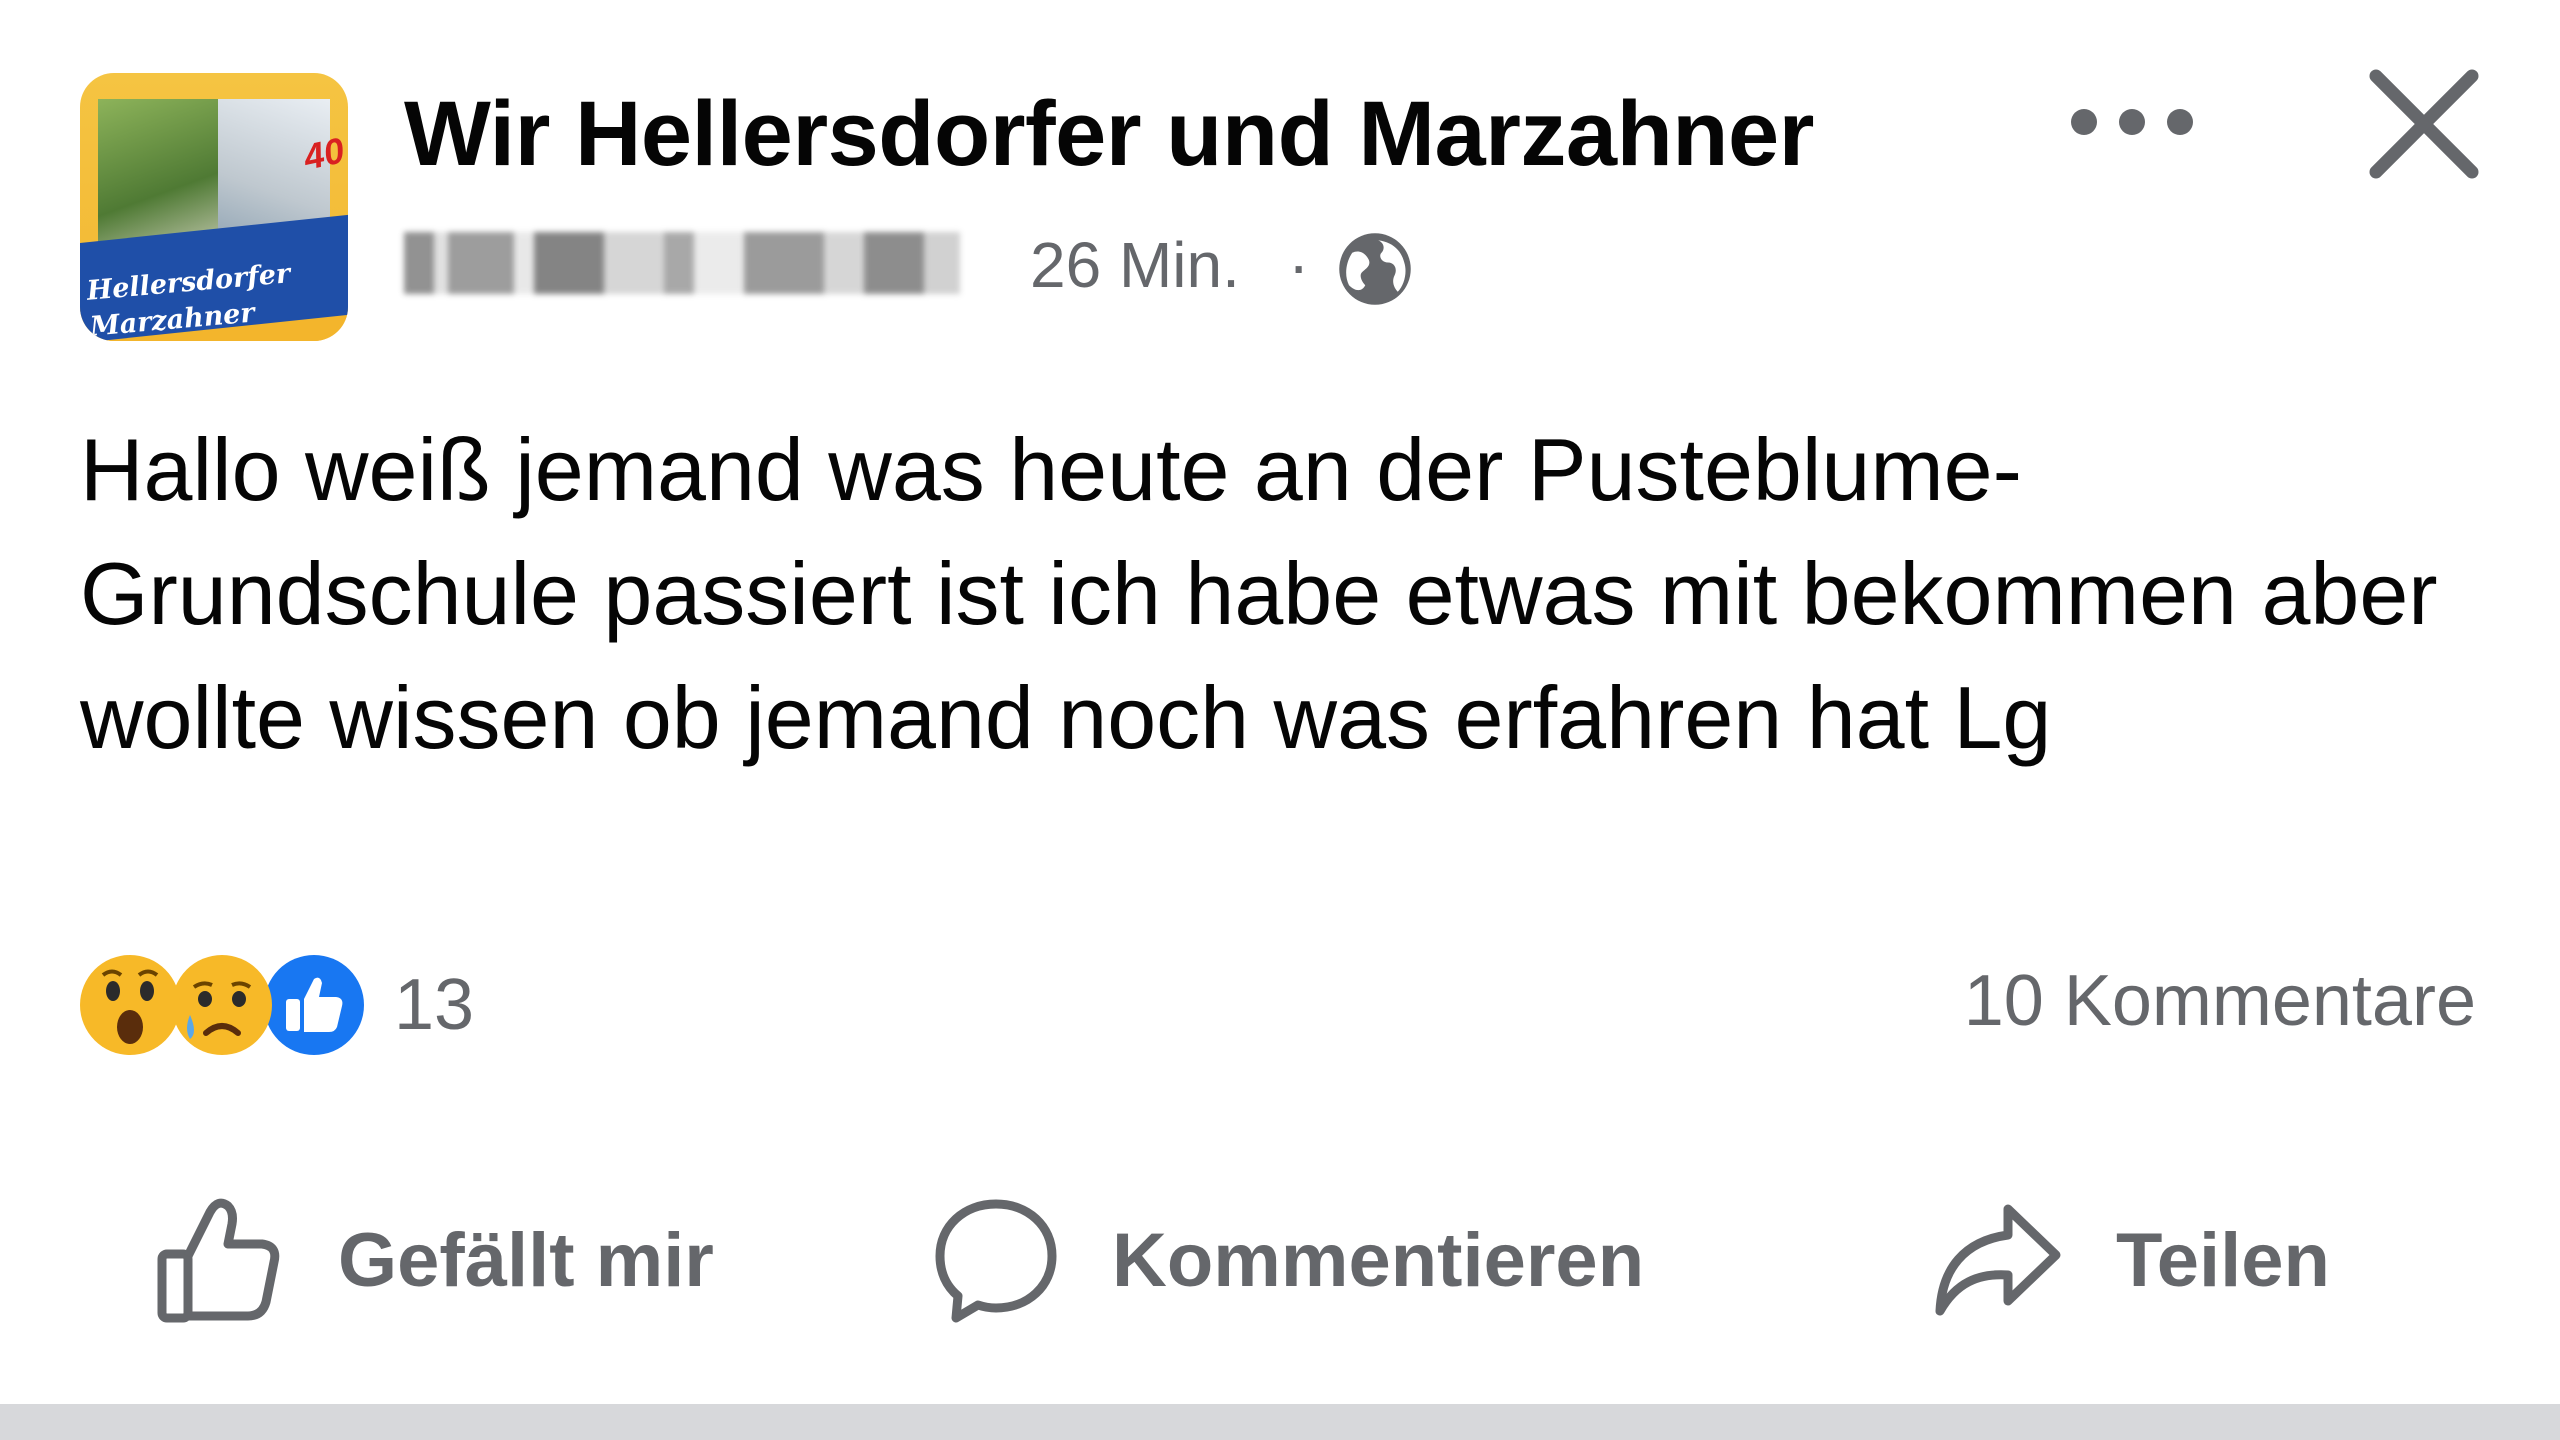 The width and height of the screenshot is (2560, 1440). I want to click on reactions-summary: 13, so click(276, 1005).